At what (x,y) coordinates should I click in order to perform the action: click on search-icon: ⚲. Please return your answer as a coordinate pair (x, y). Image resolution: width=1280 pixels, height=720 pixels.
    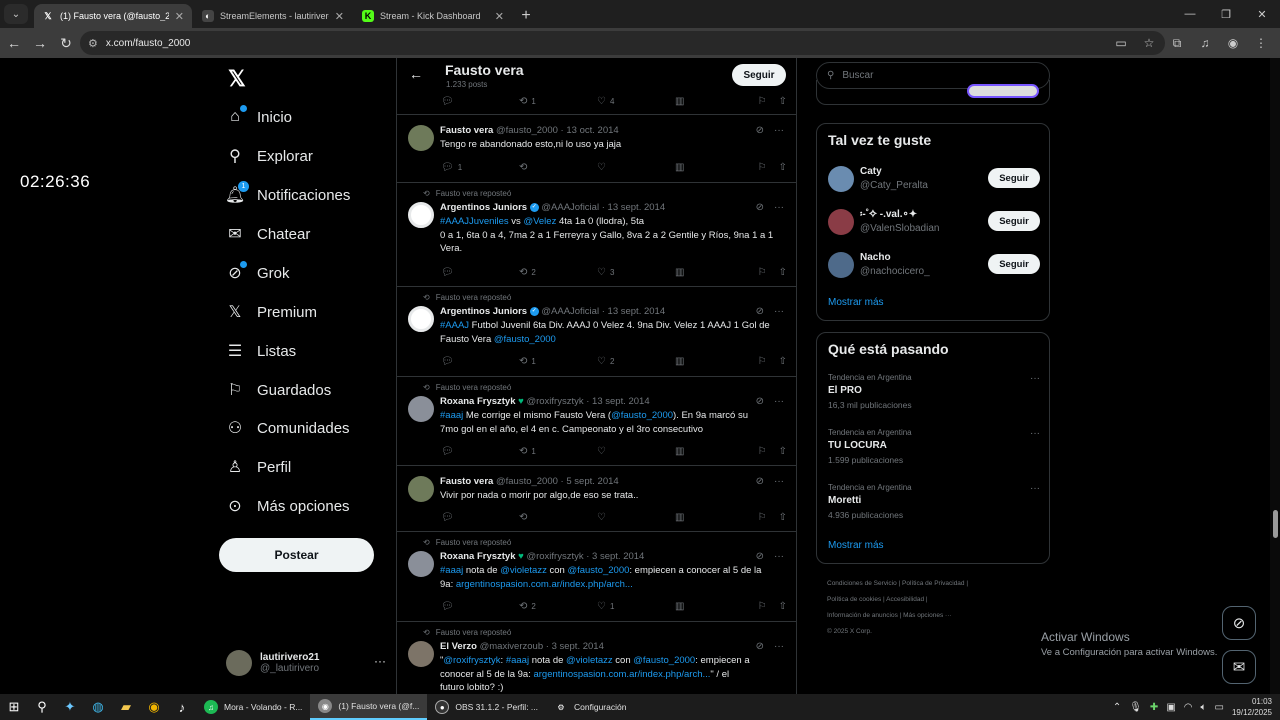
    Looking at the image, I should click on (42, 707).